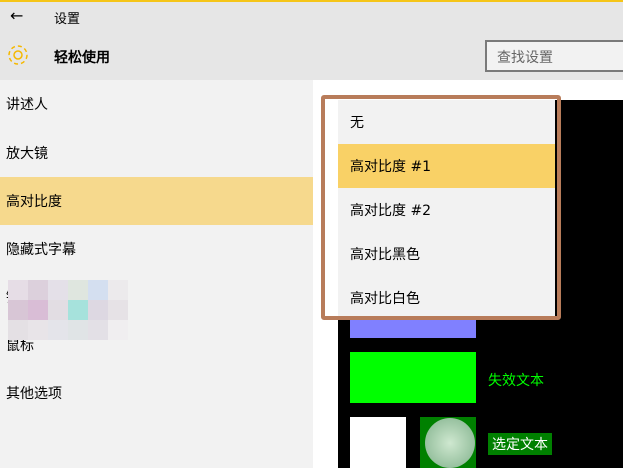 The height and width of the screenshot is (468, 623). I want to click on disabled-text-label: 失效文本, so click(516, 381).